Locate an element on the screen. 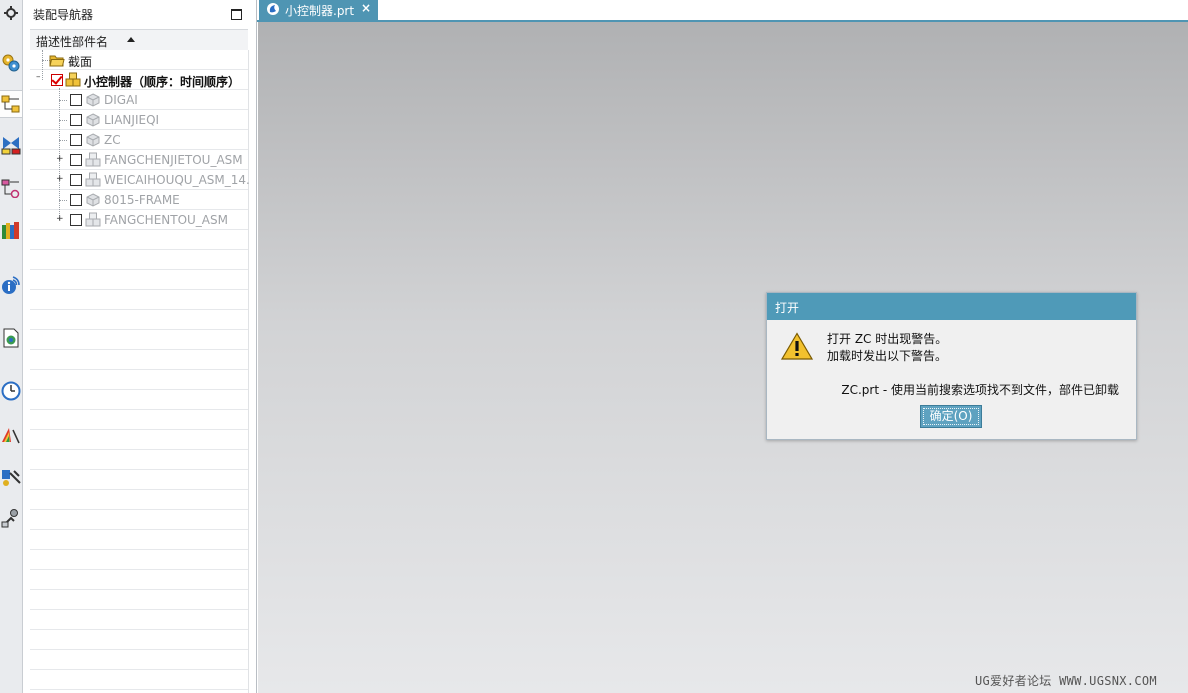 The image size is (1188, 693). tree-row-root-assembly: – 小控制器（顺序：时间顺序） is located at coordinates (139, 80).